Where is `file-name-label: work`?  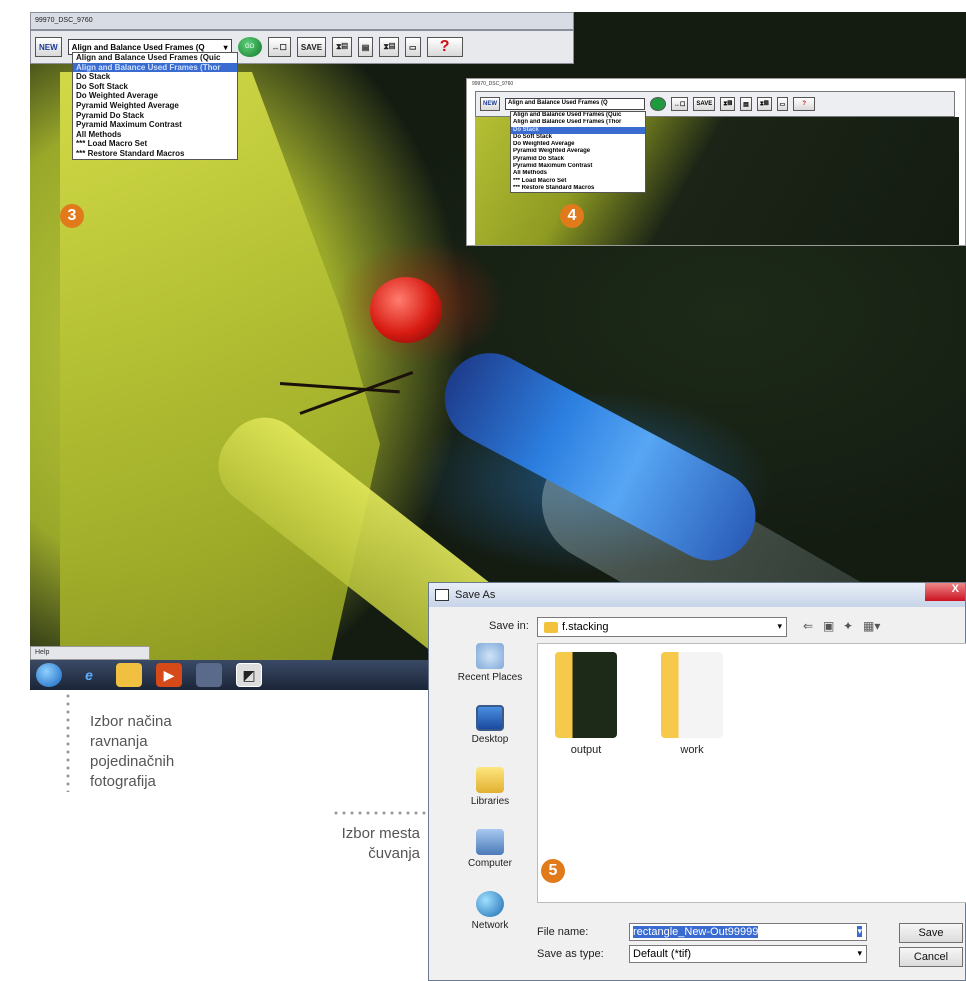 file-name-label: work is located at coordinates (692, 750).